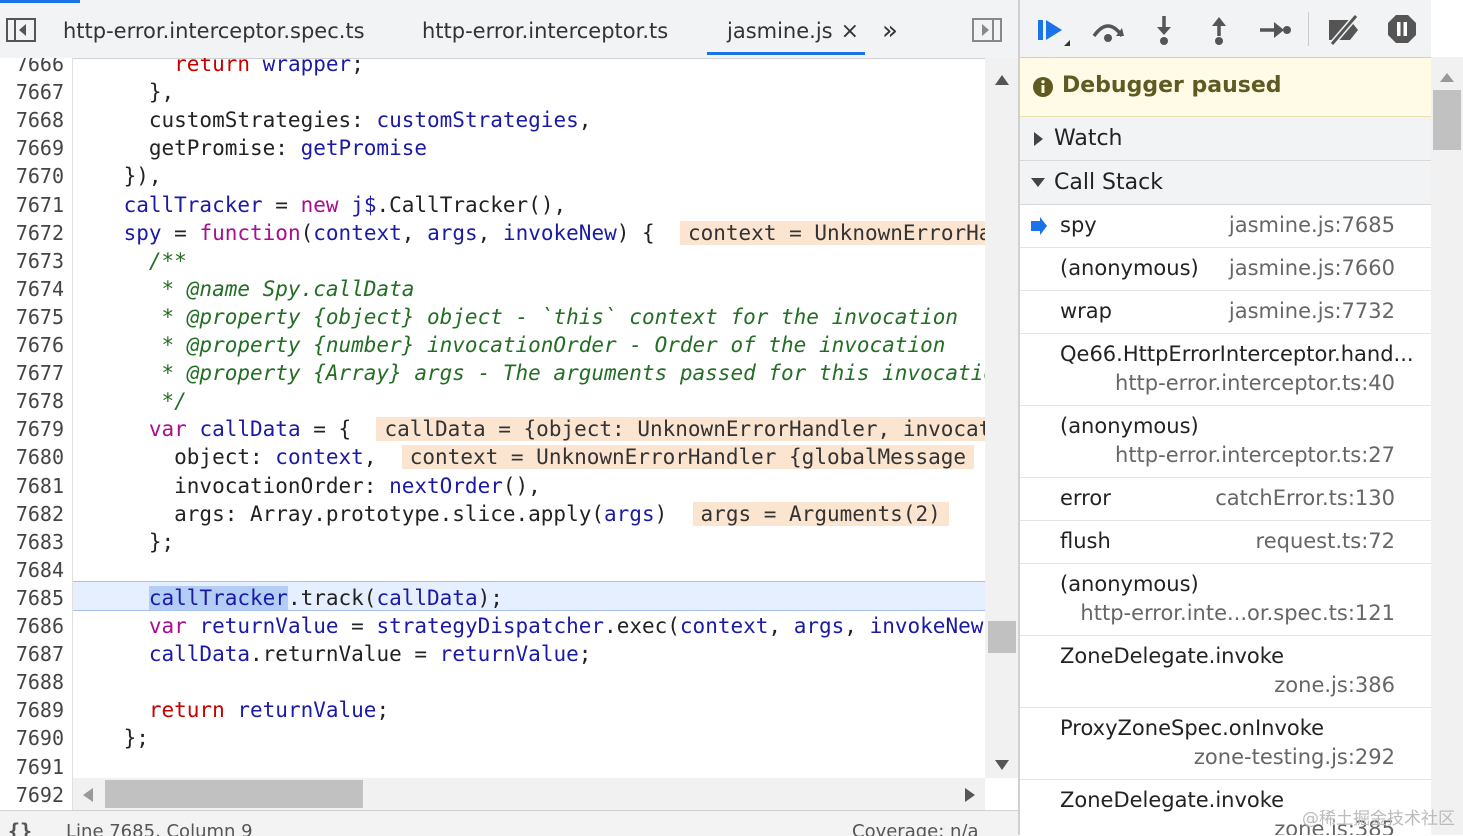 The height and width of the screenshot is (836, 1463). What do you see at coordinates (1086, 311) in the screenshot?
I see `call-frame-name: wrap` at bounding box center [1086, 311].